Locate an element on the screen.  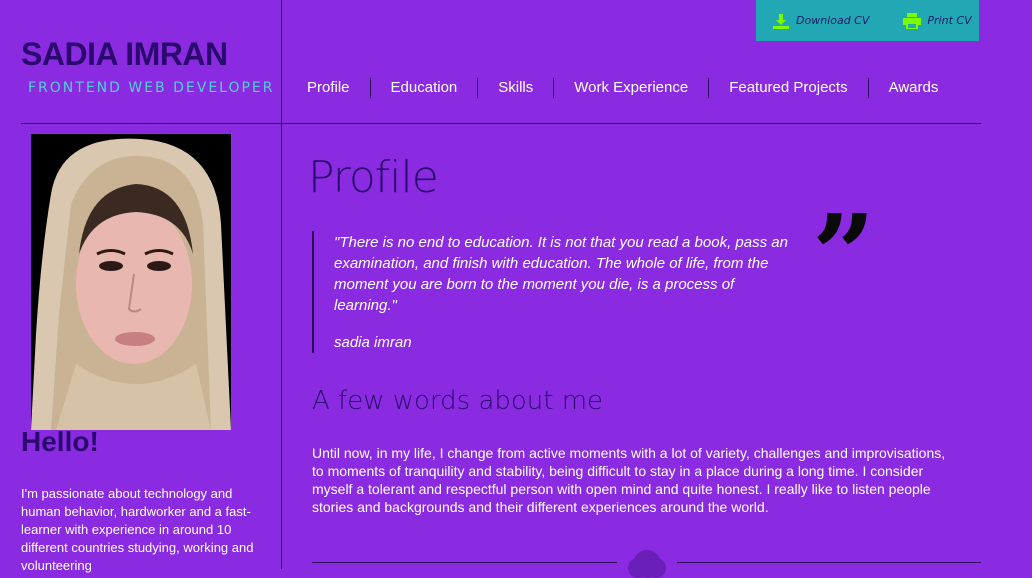
print-cv-button: Print CV is located at coordinates (937, 20).